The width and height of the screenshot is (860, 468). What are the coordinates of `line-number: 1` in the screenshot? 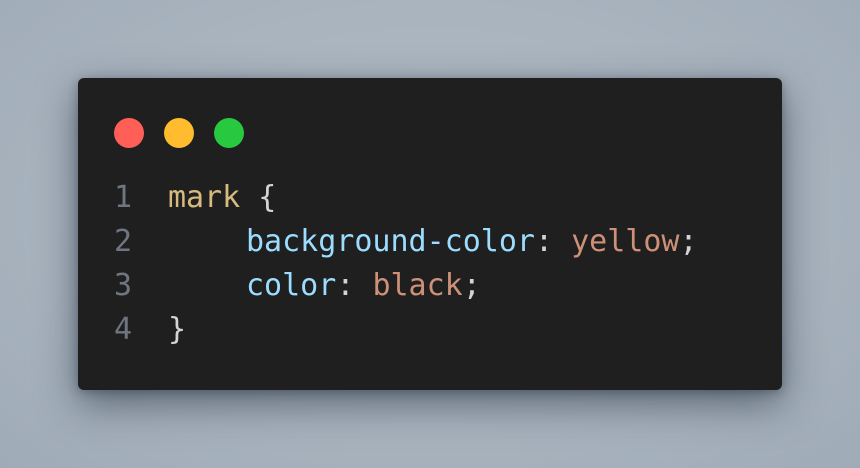 It's located at (123, 197).